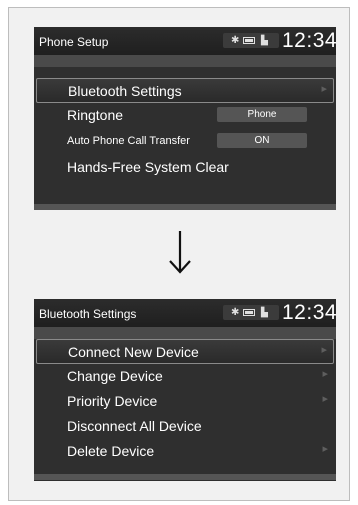 Image resolution: width=358 pixels, height=505 pixels. Describe the element at coordinates (111, 451) in the screenshot. I see `menu-item-label: Delete Device` at that location.